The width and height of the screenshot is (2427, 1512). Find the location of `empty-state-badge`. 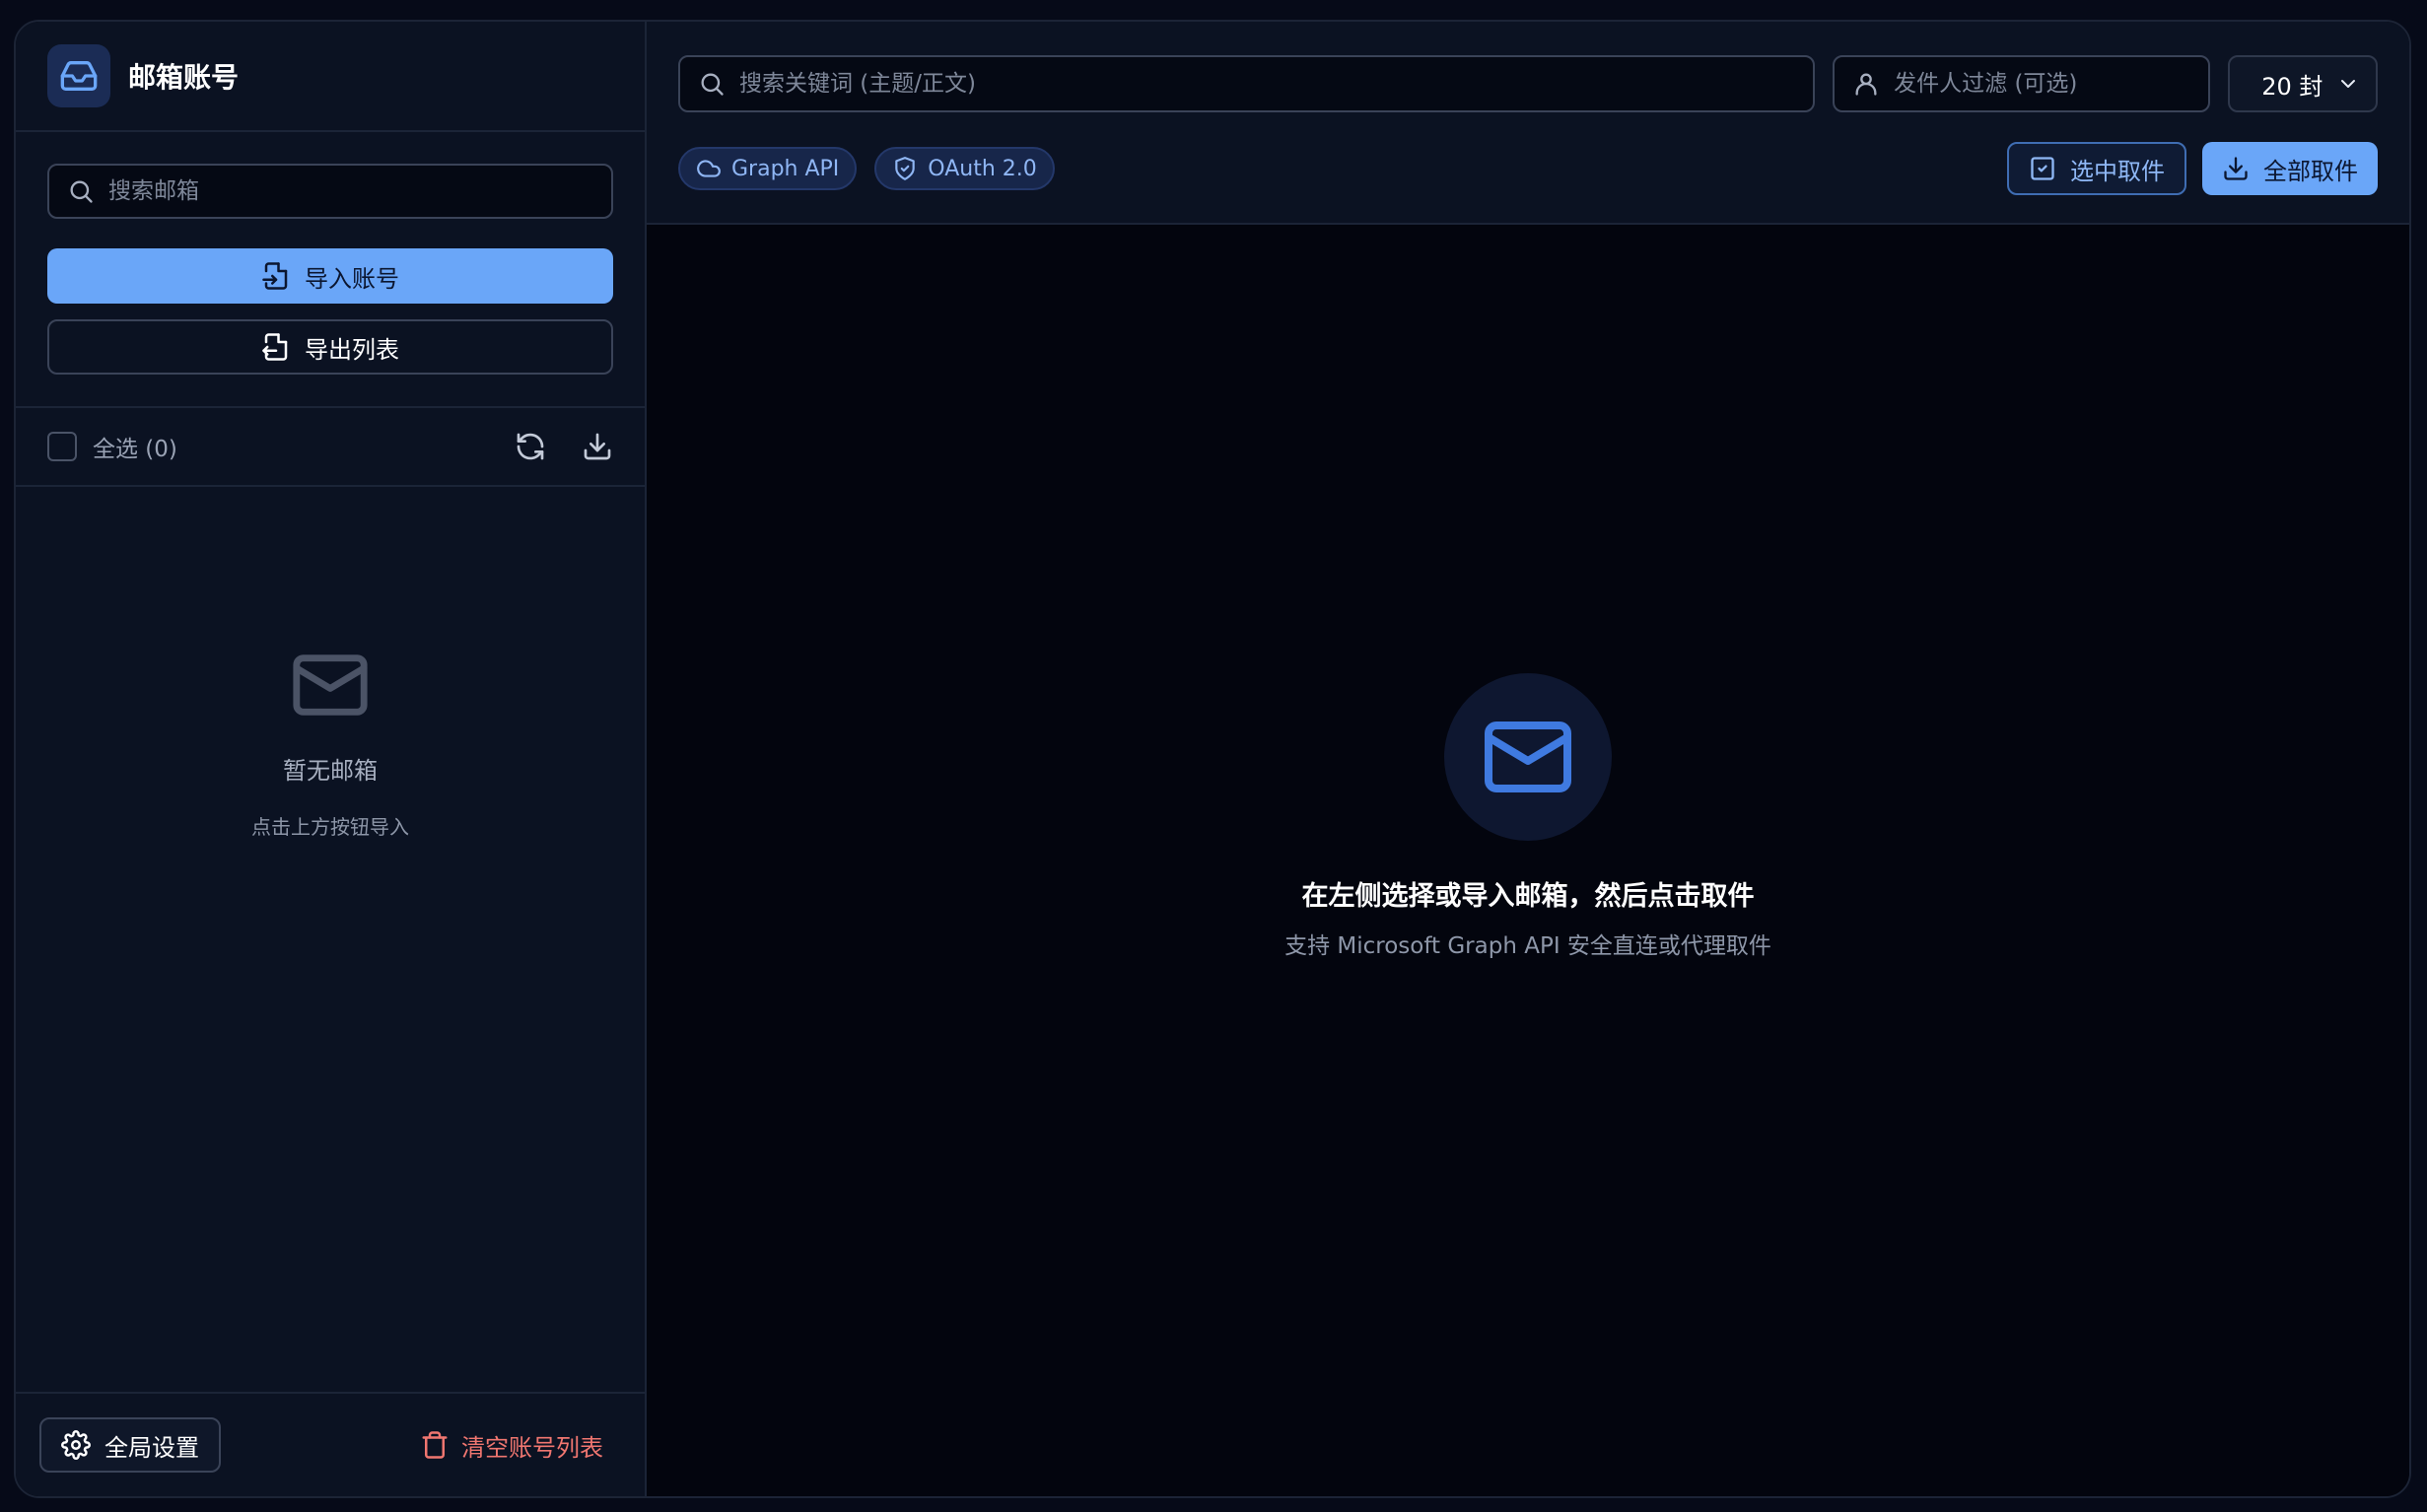

empty-state-badge is located at coordinates (1528, 757).